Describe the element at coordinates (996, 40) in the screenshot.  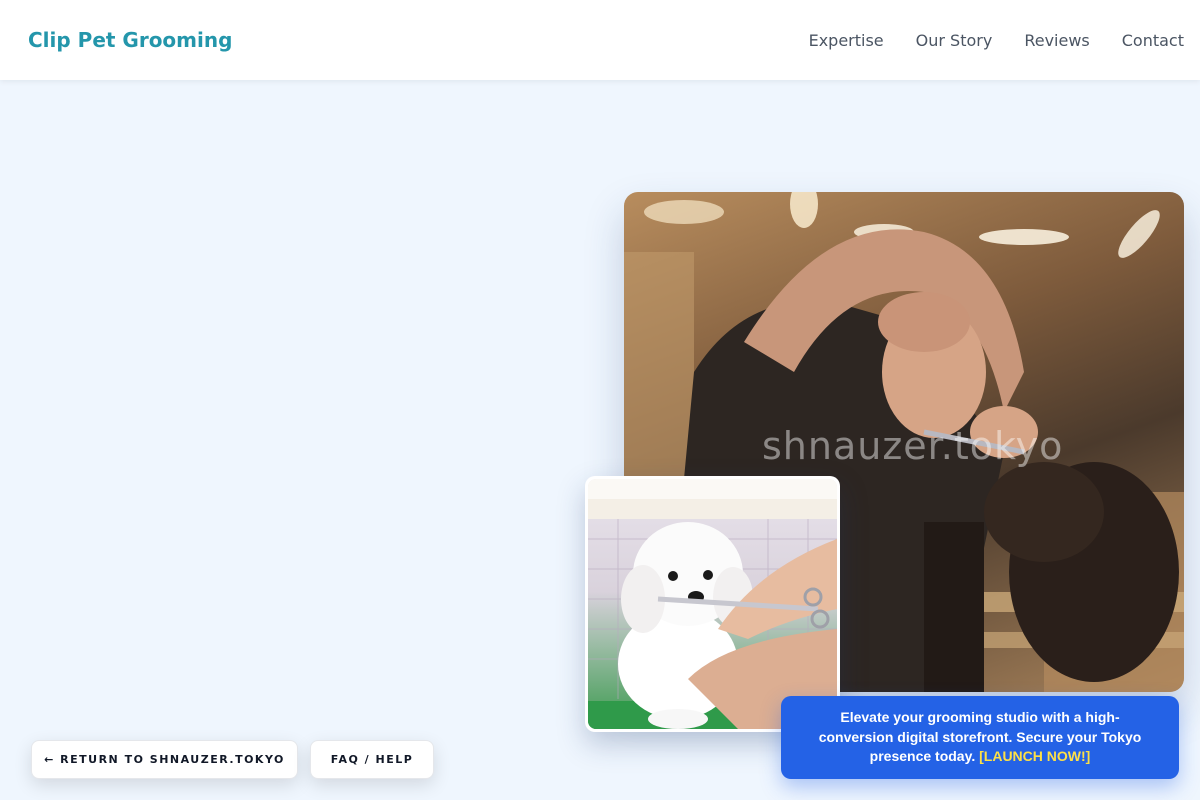
I see `main-nav: Expertise Our Story Reviews Contact` at that location.